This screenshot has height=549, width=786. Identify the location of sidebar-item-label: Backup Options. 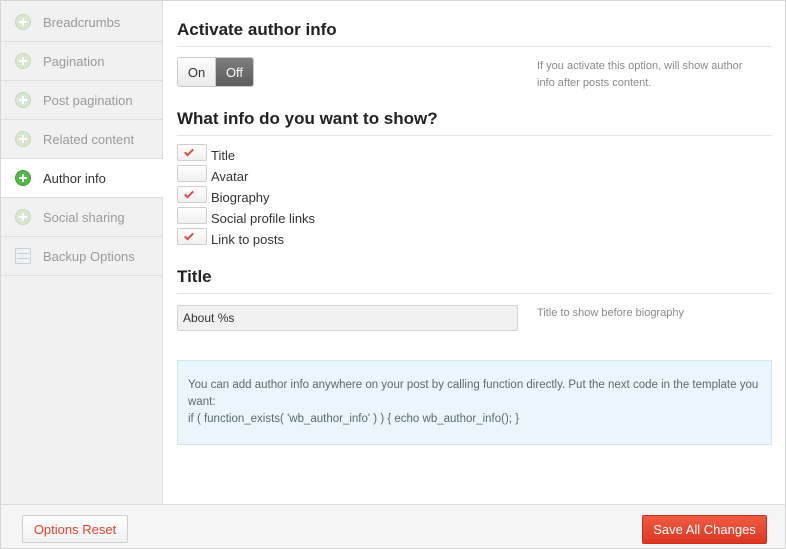
(89, 256).